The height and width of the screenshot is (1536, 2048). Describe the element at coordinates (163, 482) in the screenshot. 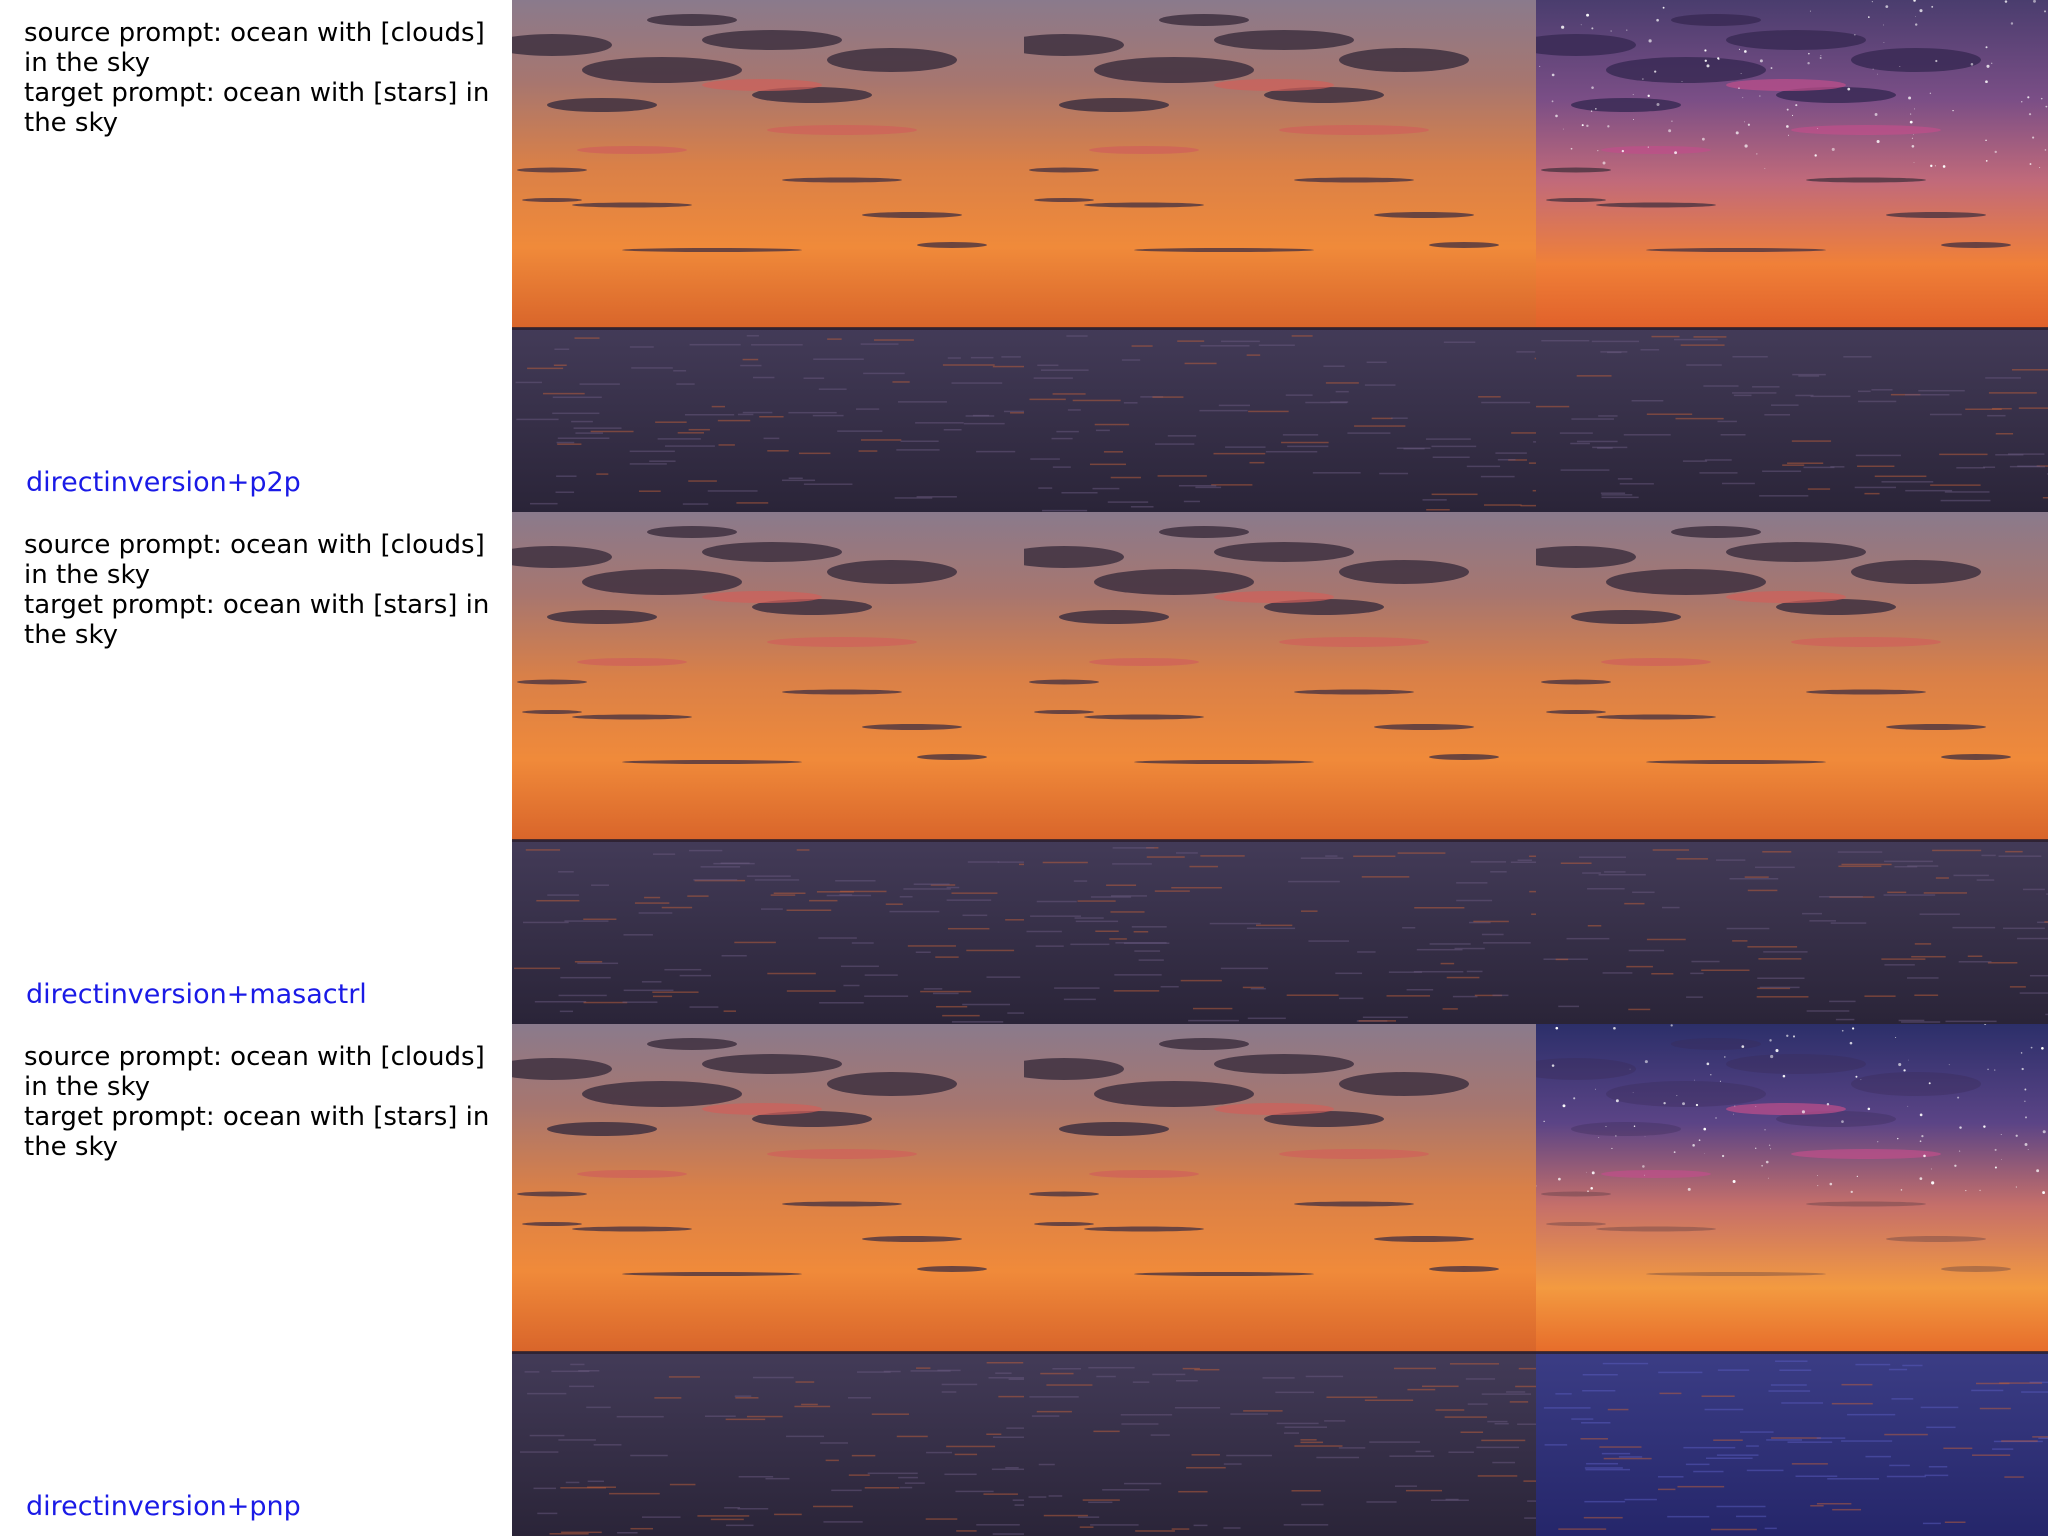

I see `method-label: directinversion+p2p` at that location.